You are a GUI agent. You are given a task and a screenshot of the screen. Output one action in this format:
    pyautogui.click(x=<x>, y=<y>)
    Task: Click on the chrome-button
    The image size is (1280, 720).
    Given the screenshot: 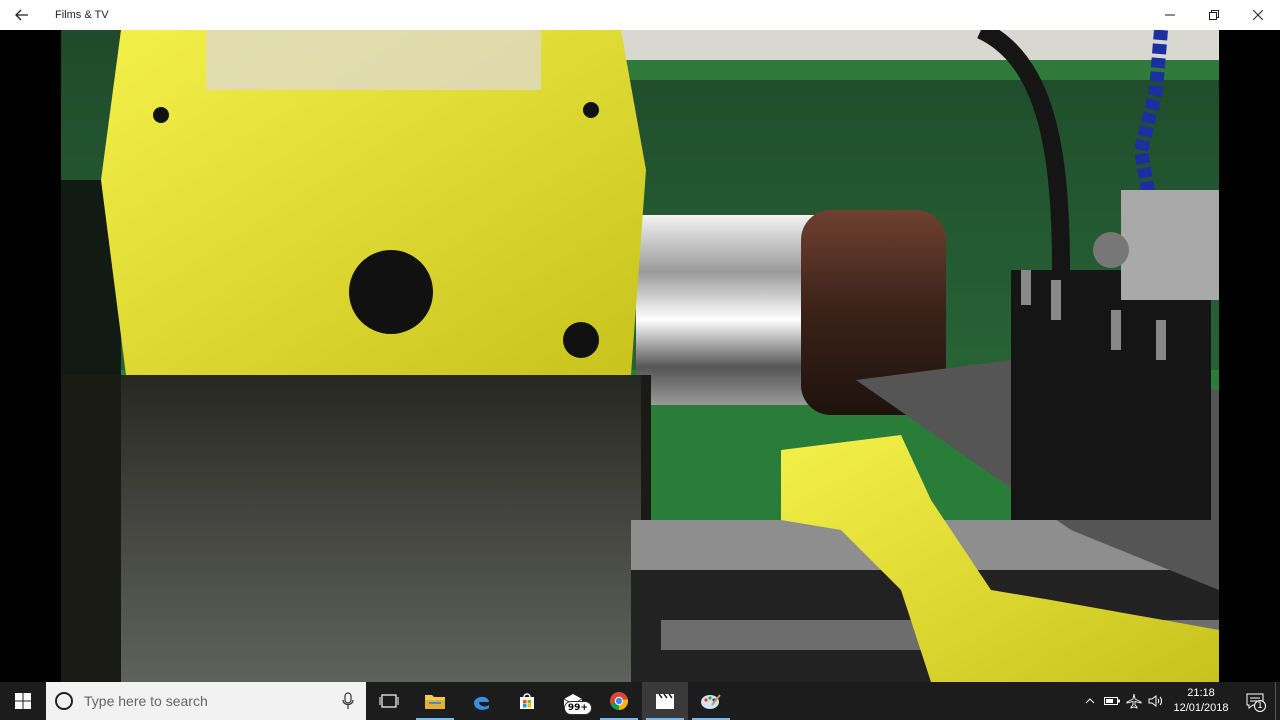 What is the action you would take?
    pyautogui.click(x=619, y=701)
    